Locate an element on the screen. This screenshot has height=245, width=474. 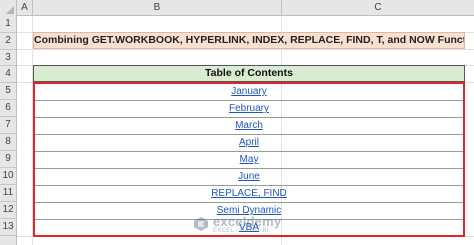
toc-row: Semi Dynamic is located at coordinates (249, 211).